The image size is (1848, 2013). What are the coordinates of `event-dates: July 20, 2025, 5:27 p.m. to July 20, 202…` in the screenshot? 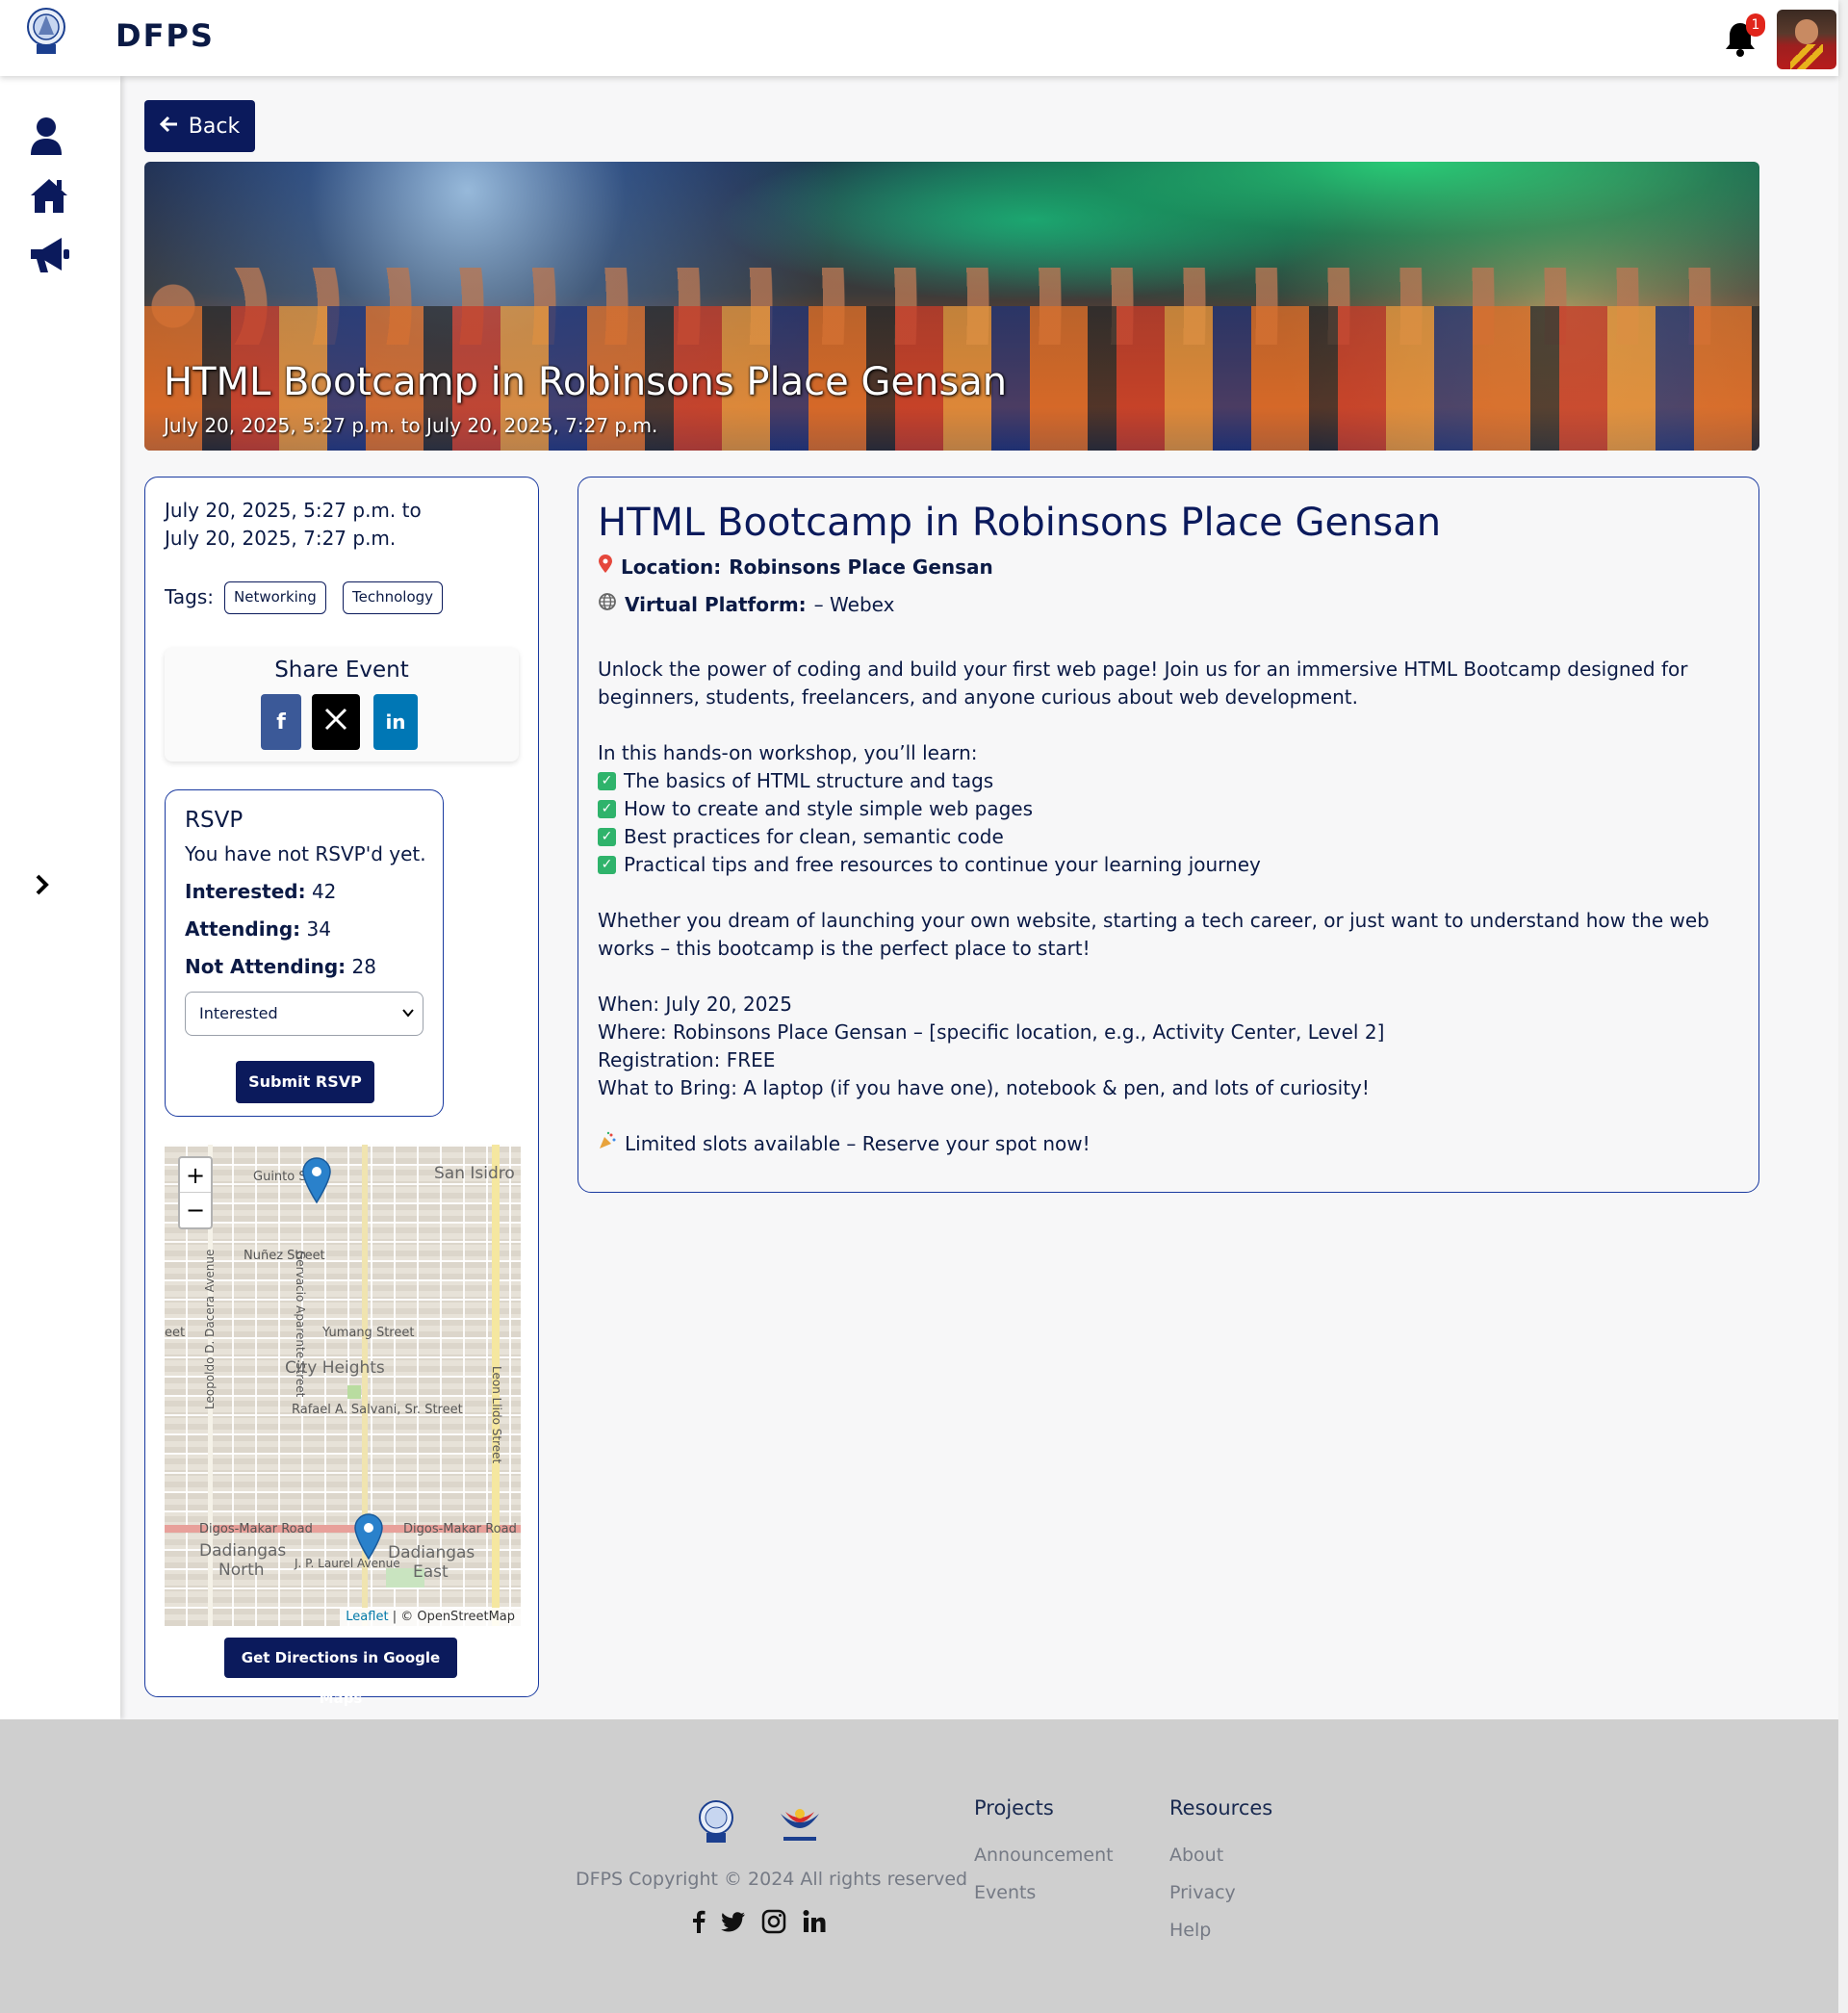 It's located at (309, 525).